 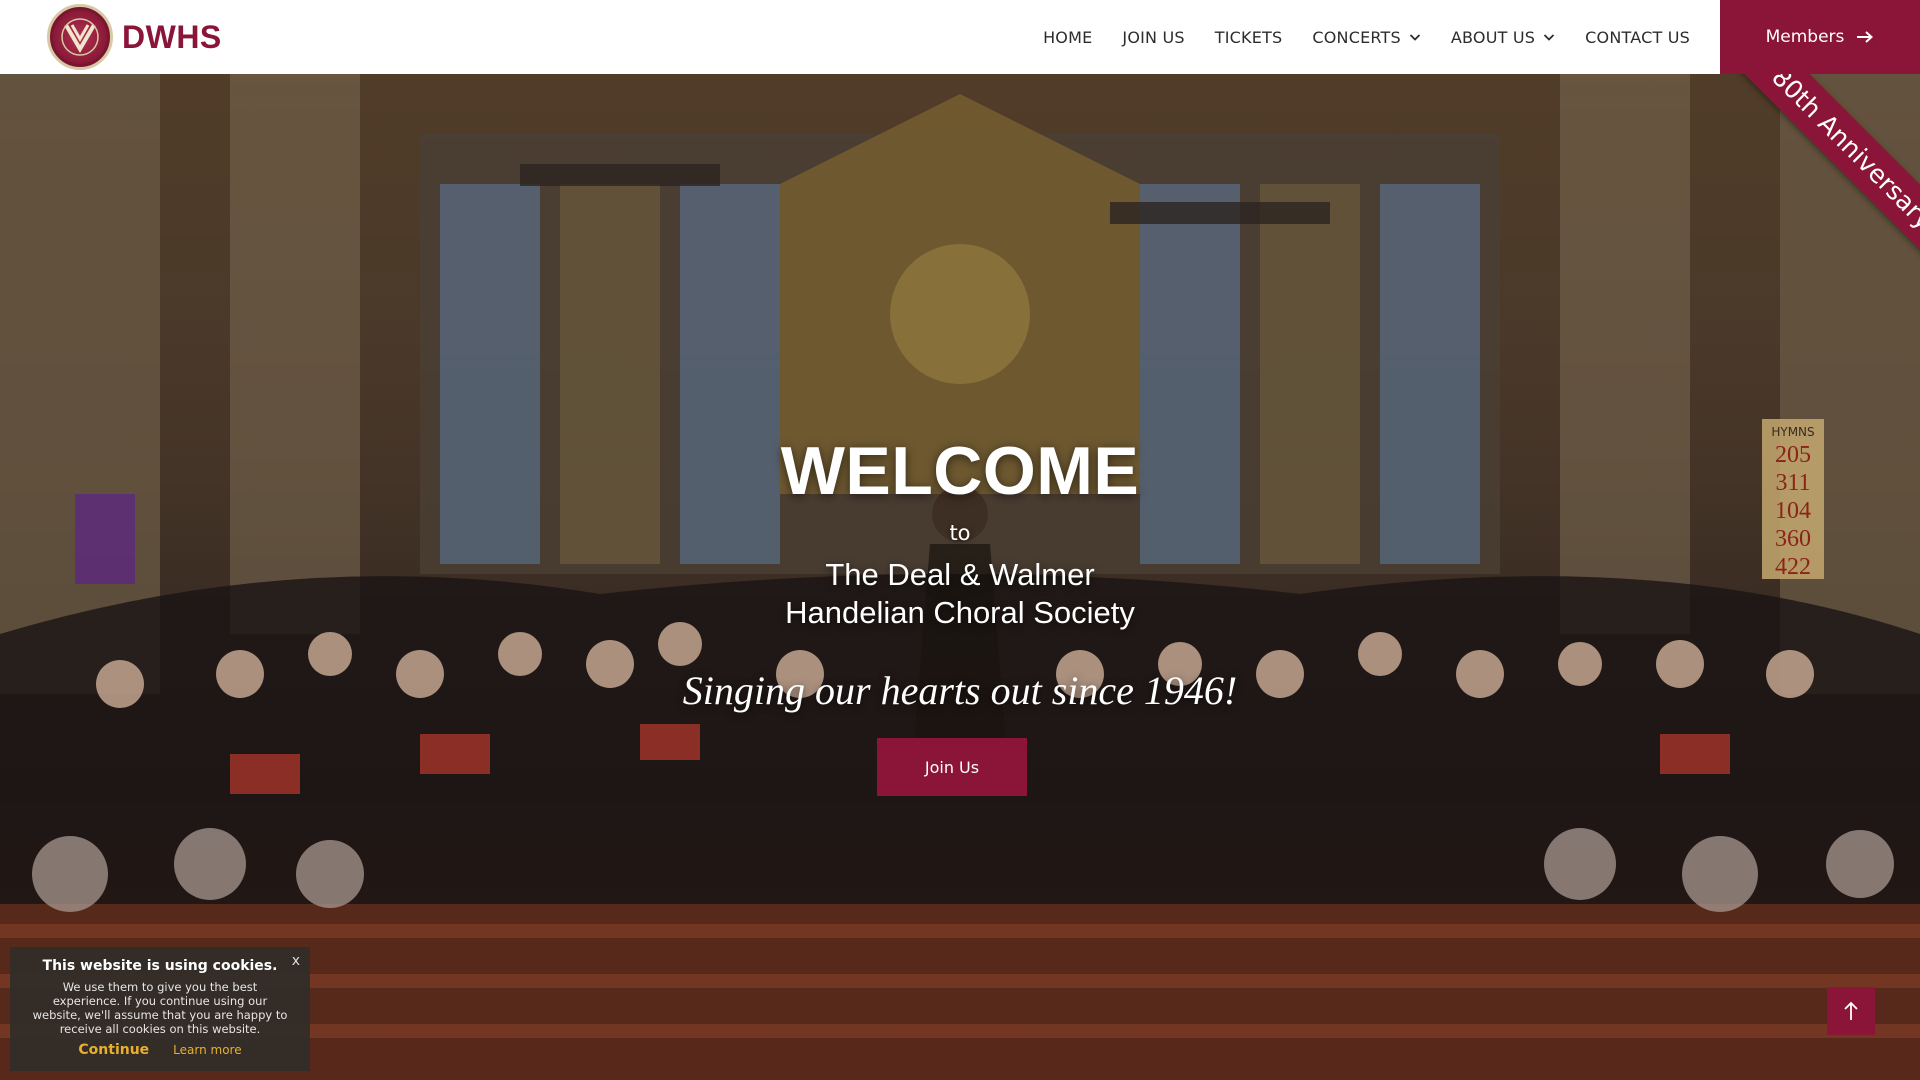 I want to click on arrow-right-icon, so click(x=1865, y=37).